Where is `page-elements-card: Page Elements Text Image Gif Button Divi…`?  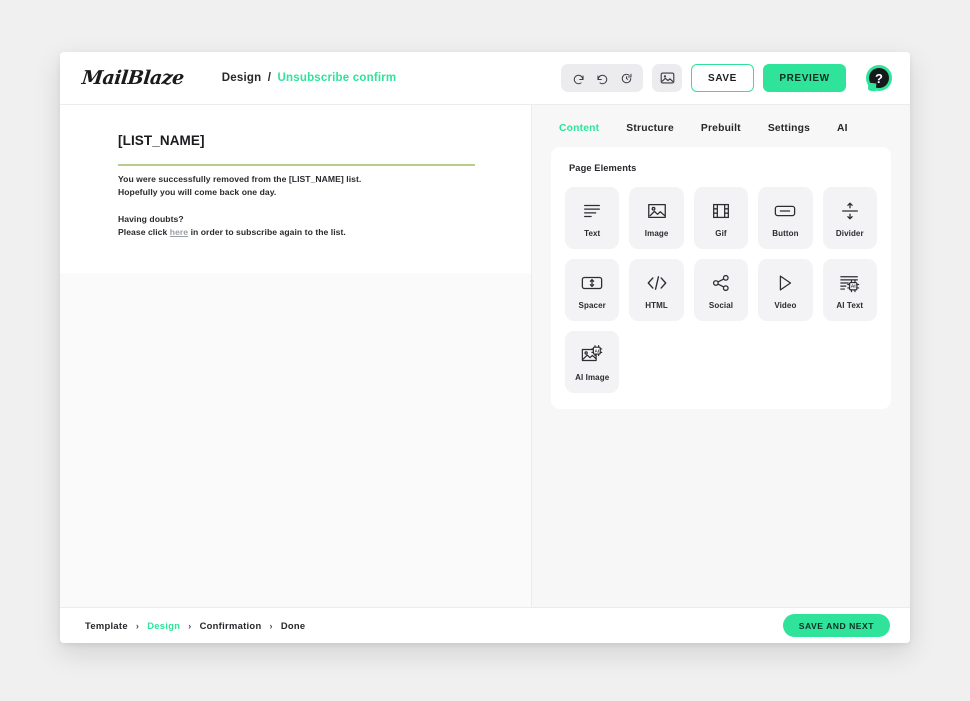 page-elements-card: Page Elements Text Image Gif Button Divi… is located at coordinates (721, 278).